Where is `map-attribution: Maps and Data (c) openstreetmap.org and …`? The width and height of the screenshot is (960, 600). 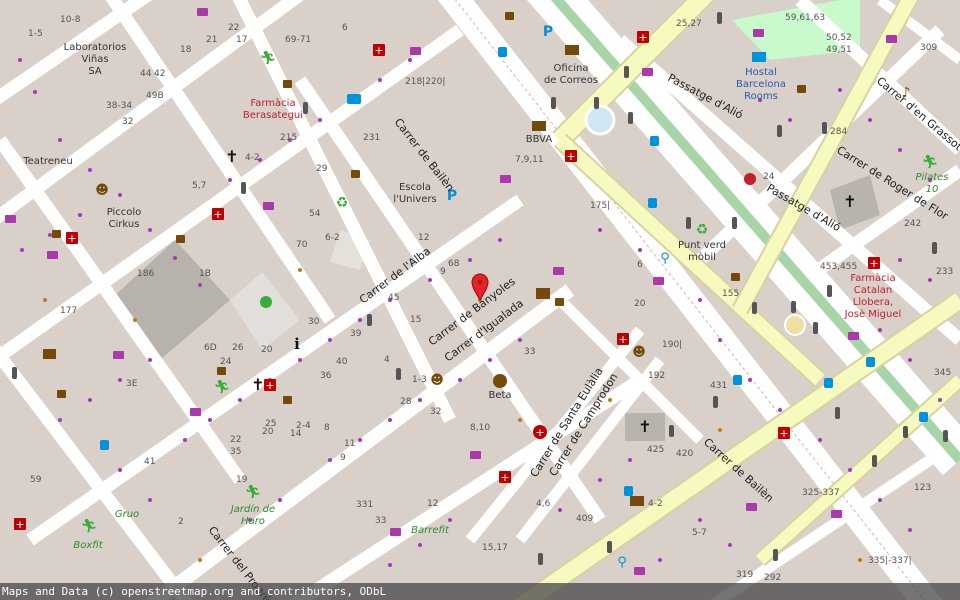
map-attribution: Maps and Data (c) openstreetmap.org and … is located at coordinates (480, 591).